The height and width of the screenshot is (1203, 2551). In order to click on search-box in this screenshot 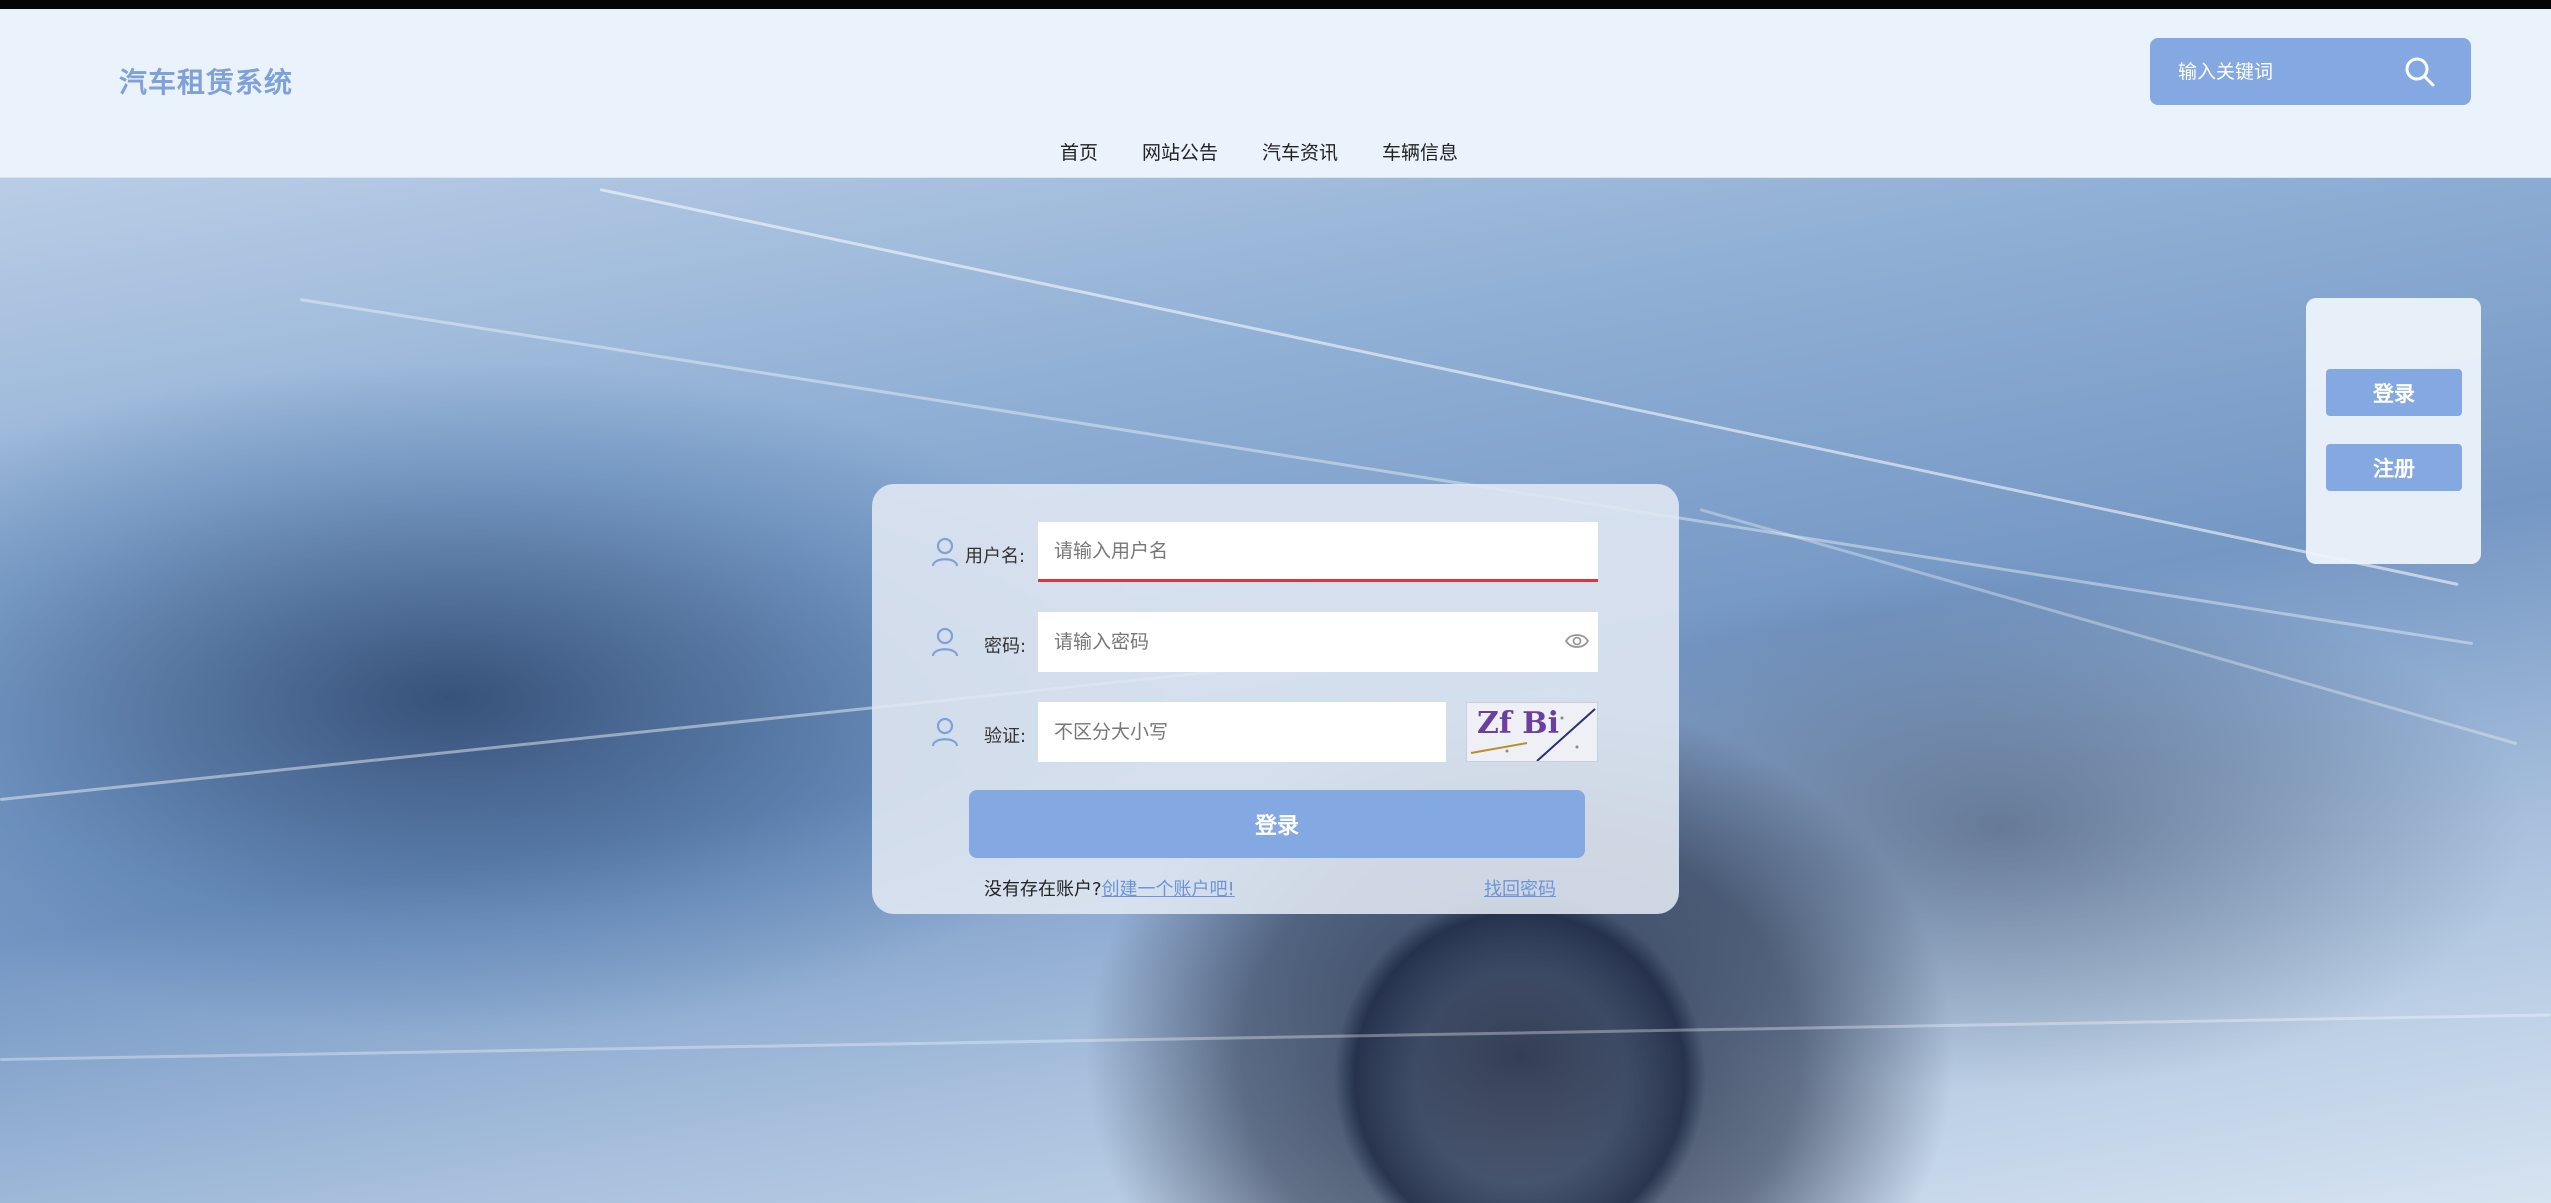, I will do `click(2310, 71)`.